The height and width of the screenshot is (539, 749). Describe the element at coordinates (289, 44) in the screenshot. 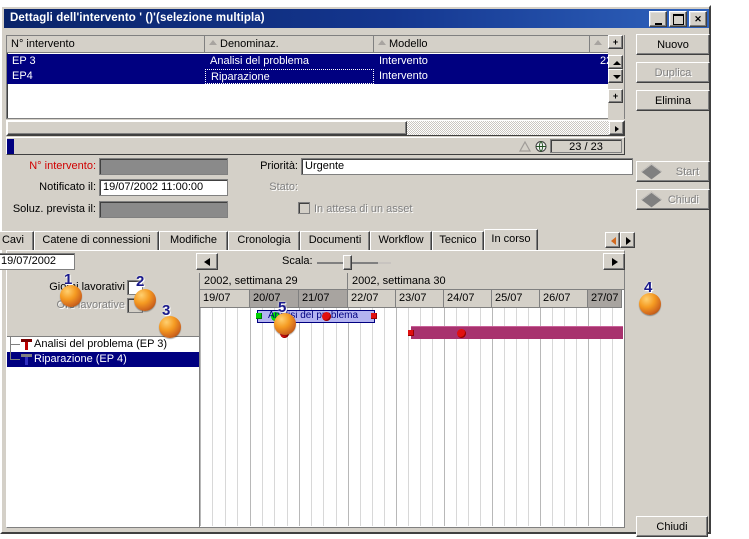

I see `column-header-denomination: Denominaz.` at that location.